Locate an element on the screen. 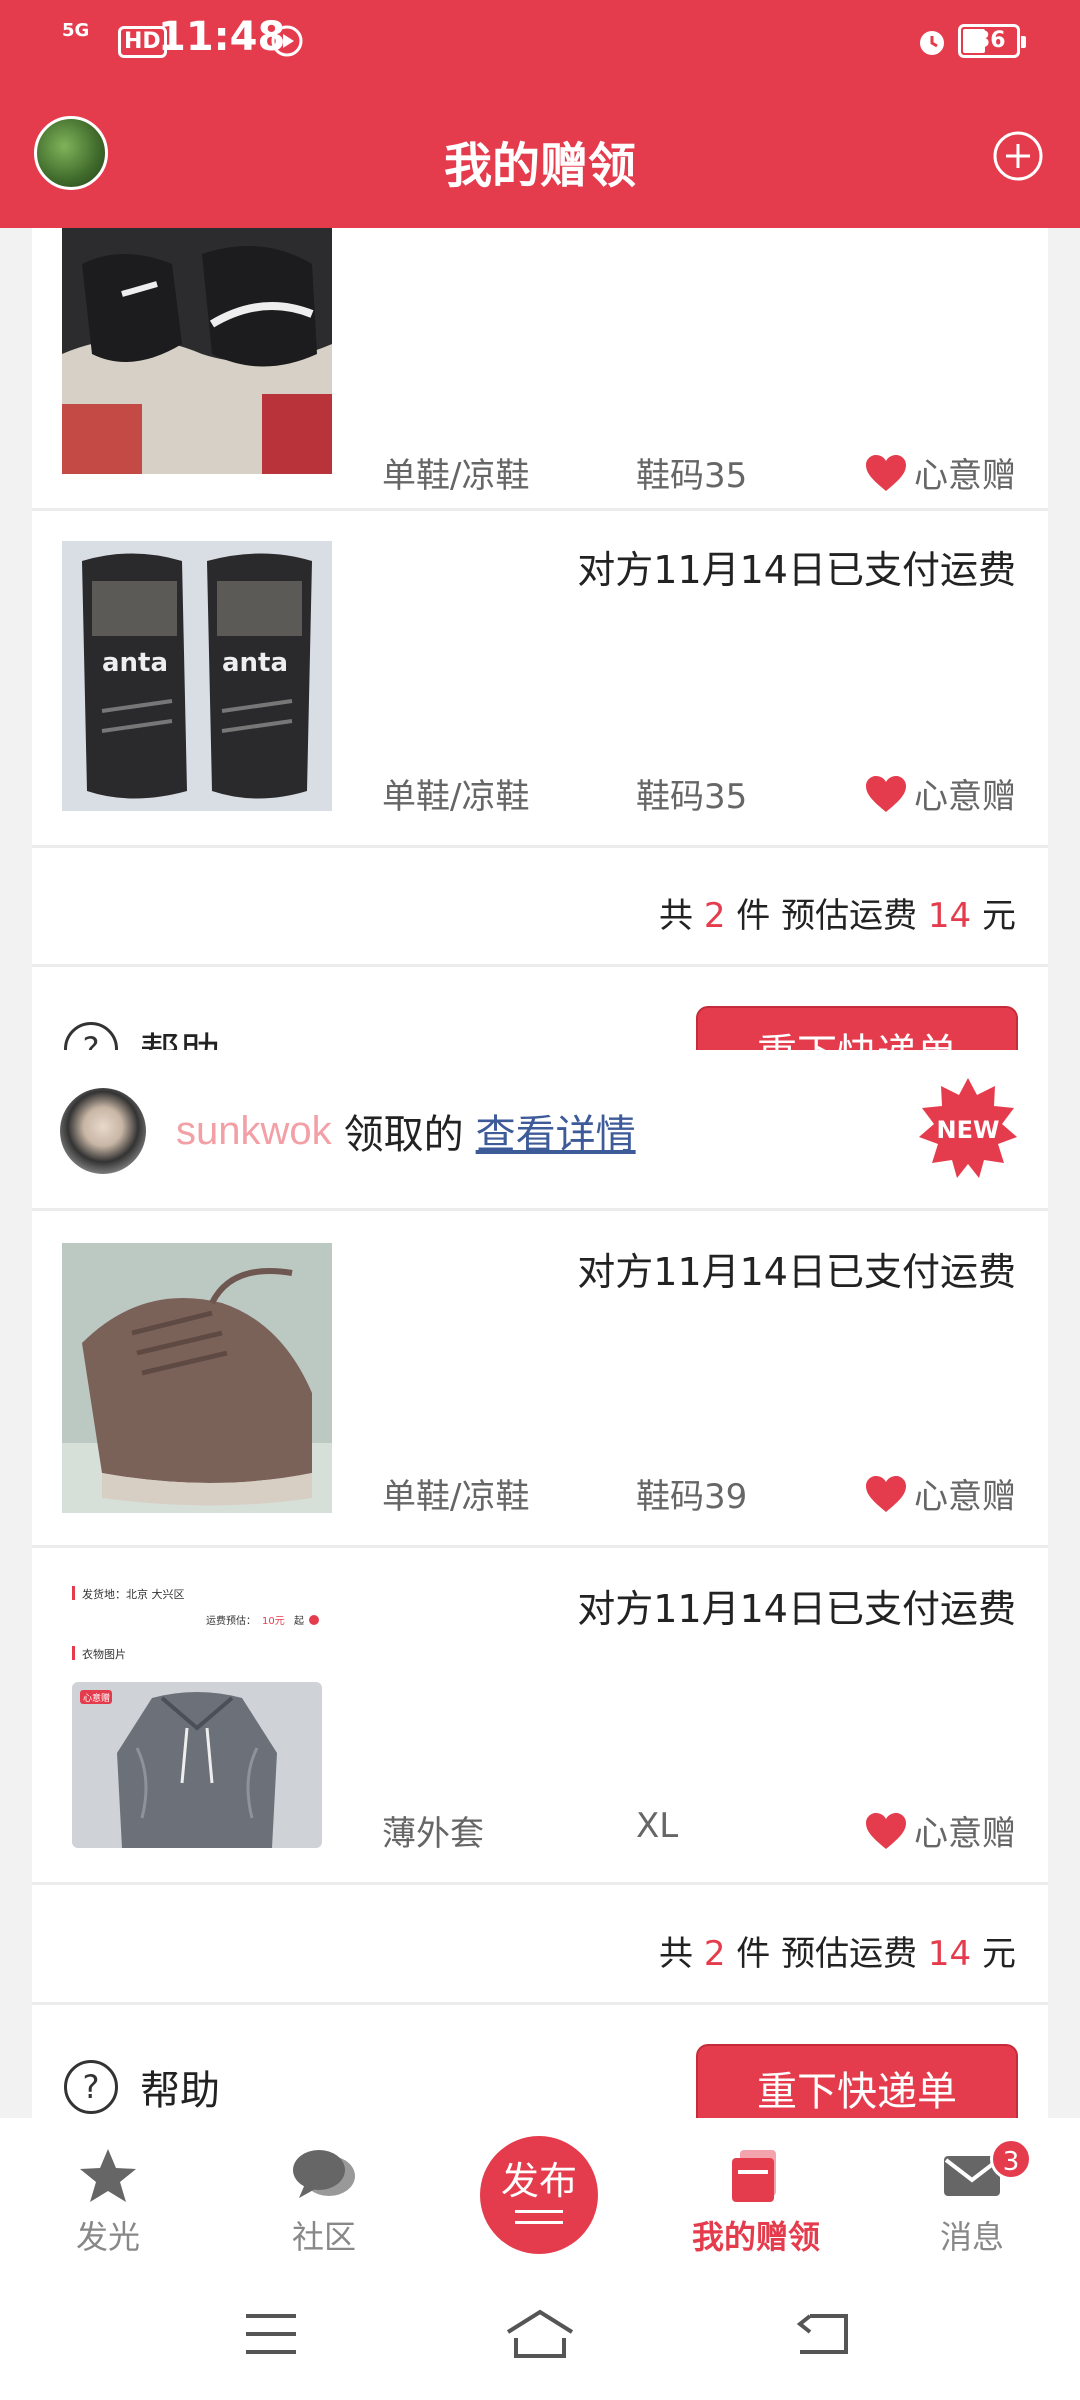 This screenshot has width=1080, height=2400. help-link: ? 帮助 is located at coordinates (142, 2087).